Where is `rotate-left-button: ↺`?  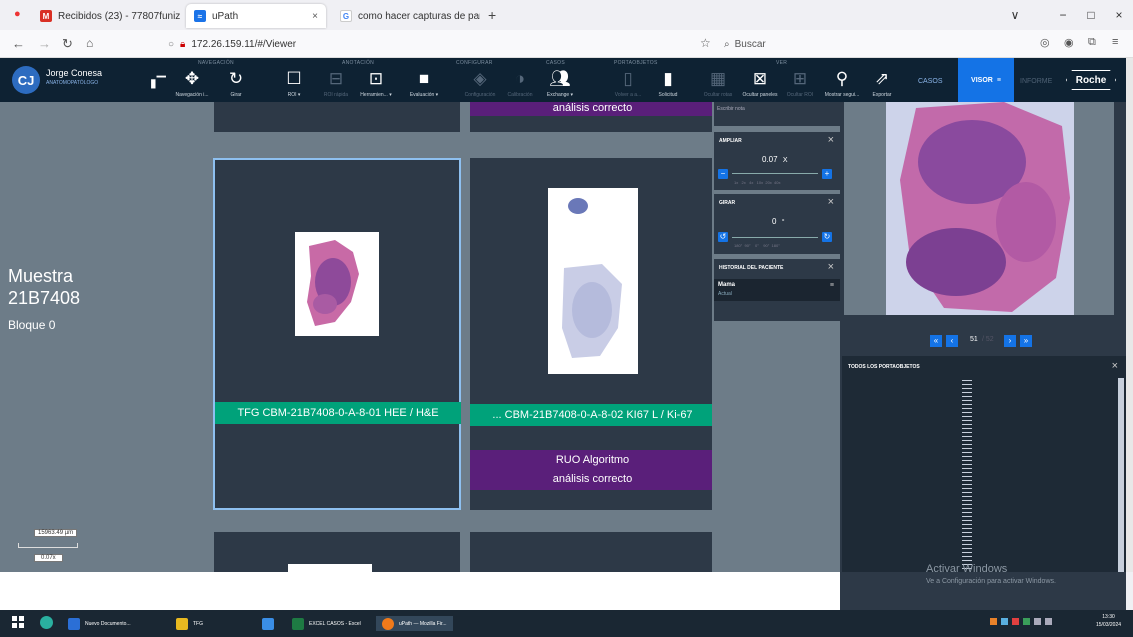
rotate-left-button: ↺ is located at coordinates (723, 237).